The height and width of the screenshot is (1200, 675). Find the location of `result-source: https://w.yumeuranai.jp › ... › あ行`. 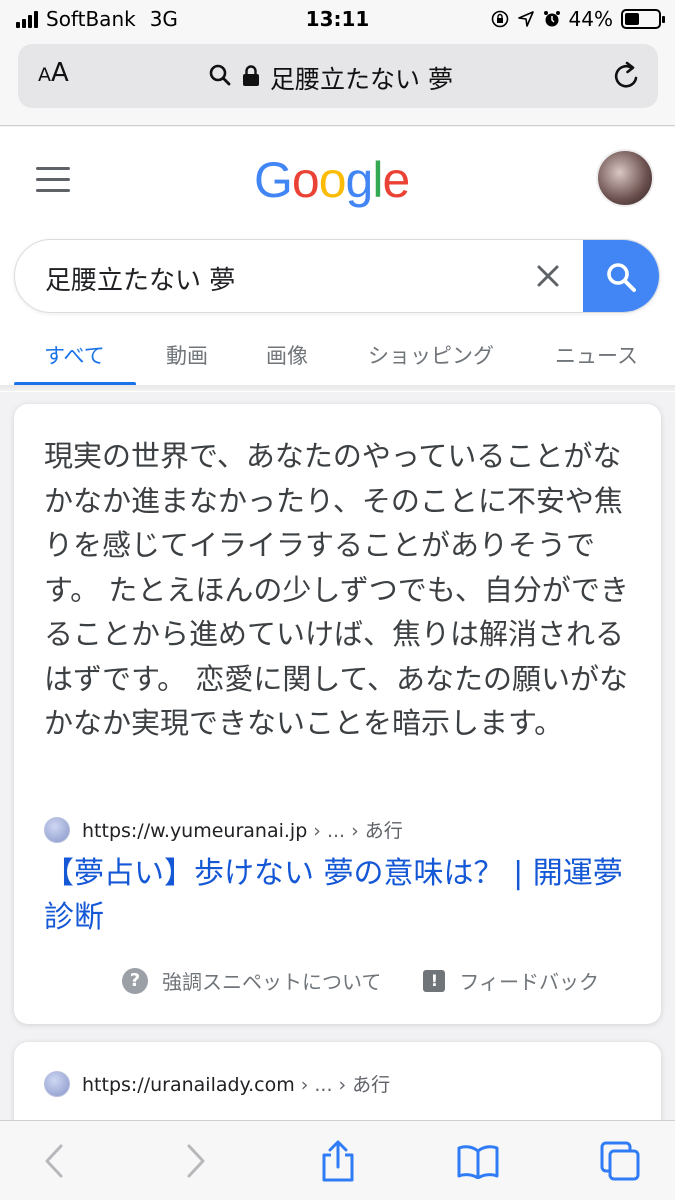

result-source: https://w.yumeuranai.jp › ... › あ行 is located at coordinates (223, 829).